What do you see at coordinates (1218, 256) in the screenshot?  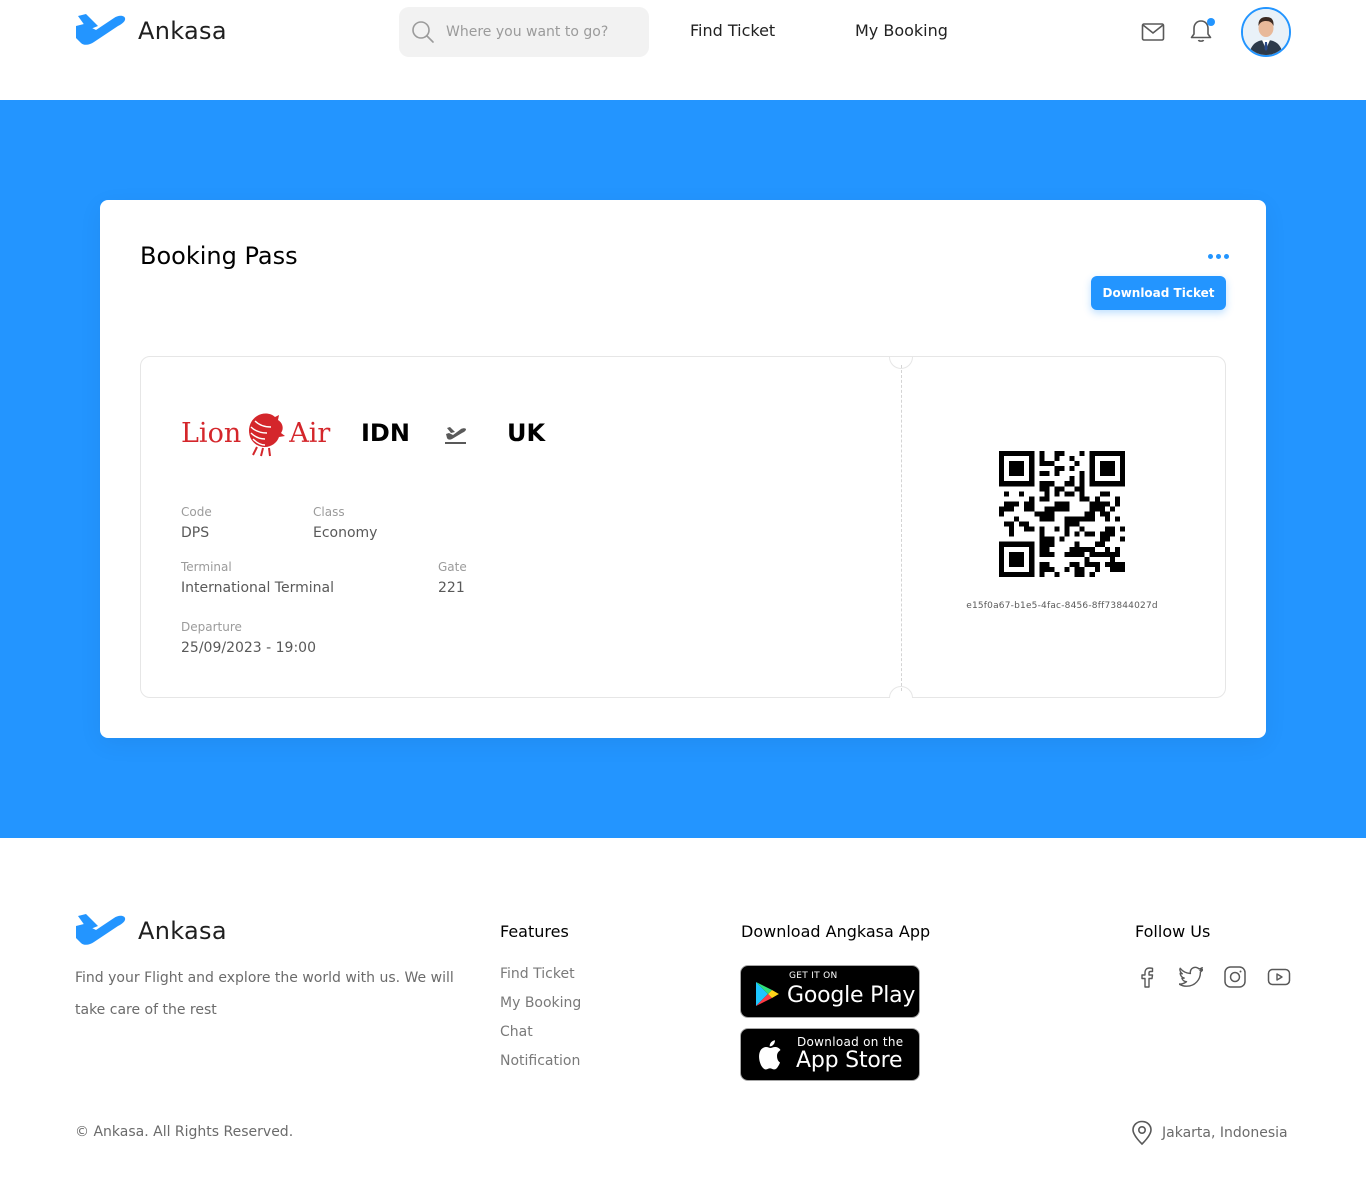 I see `more-options-button` at bounding box center [1218, 256].